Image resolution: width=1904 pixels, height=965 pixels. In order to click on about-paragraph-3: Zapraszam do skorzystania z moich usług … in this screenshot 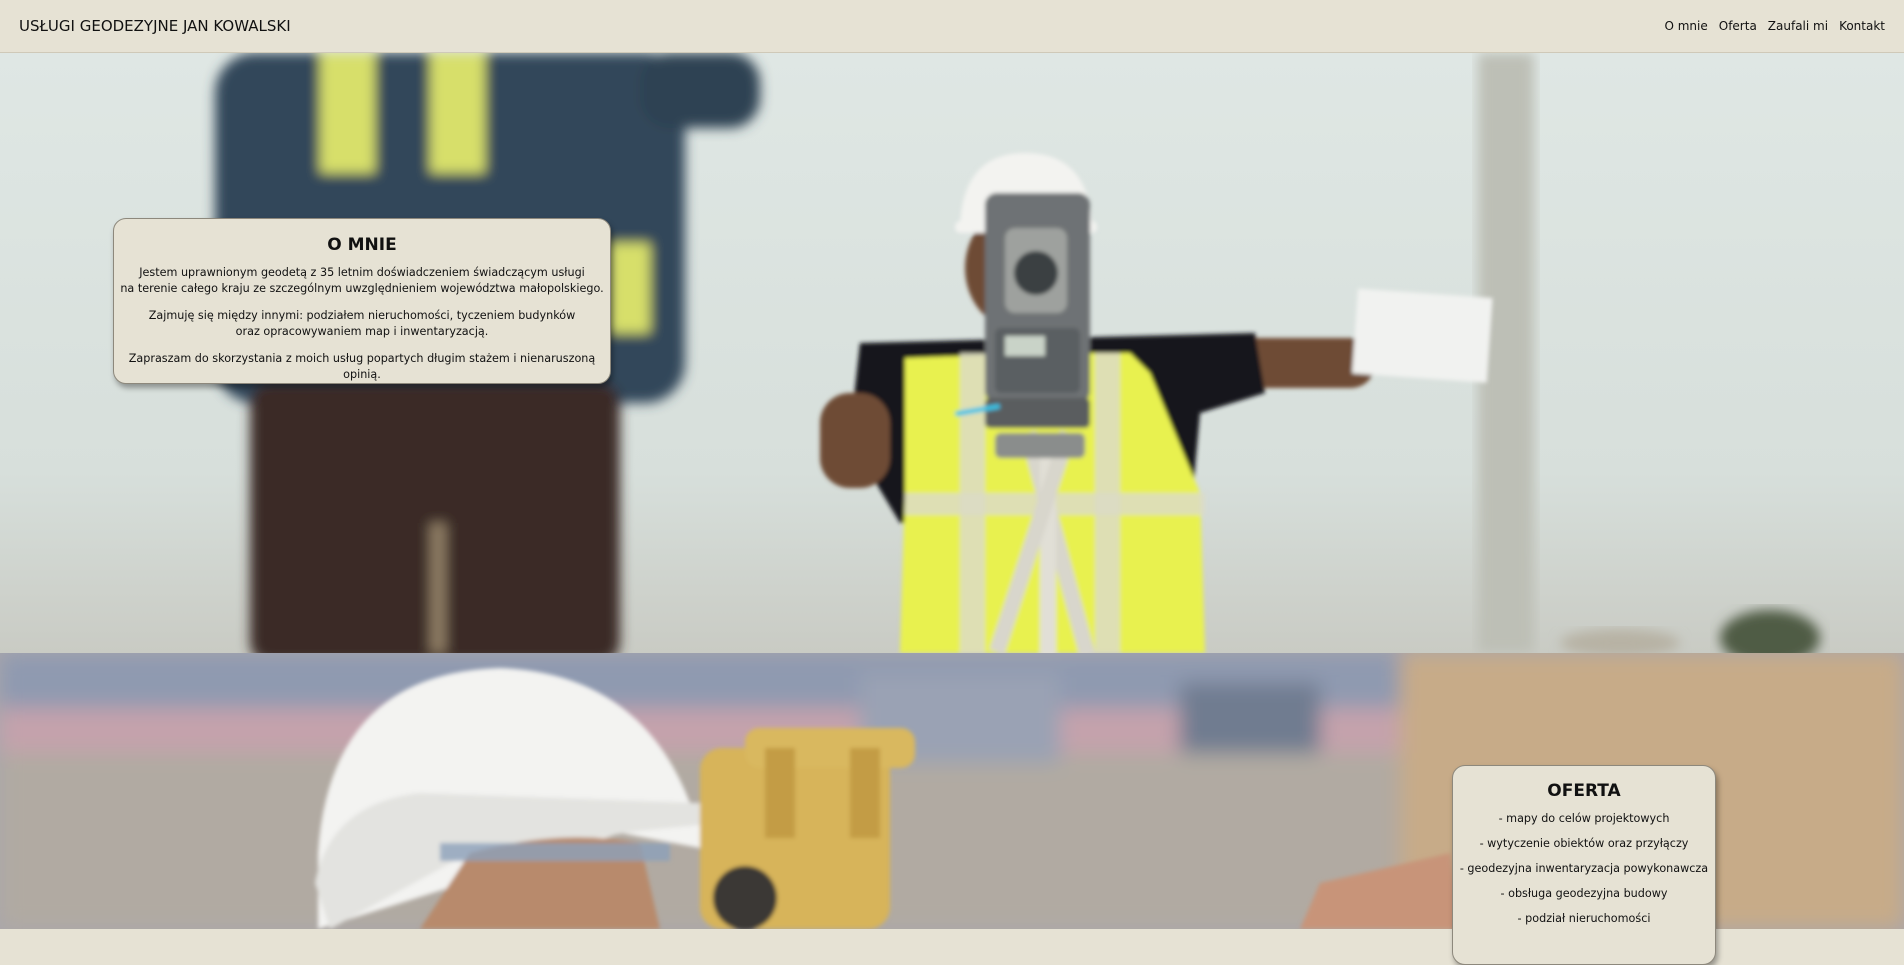, I will do `click(362, 366)`.